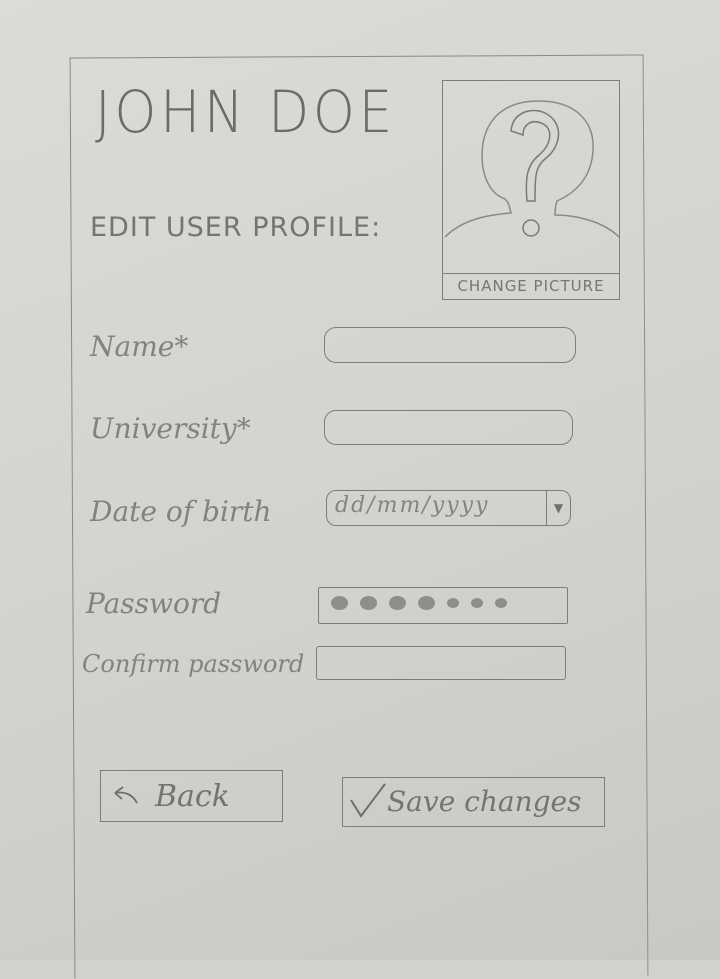 This screenshot has width=720, height=979. Describe the element at coordinates (236, 227) in the screenshot. I see `edit-profile-heading: EDIT USER PROFILE:` at that location.